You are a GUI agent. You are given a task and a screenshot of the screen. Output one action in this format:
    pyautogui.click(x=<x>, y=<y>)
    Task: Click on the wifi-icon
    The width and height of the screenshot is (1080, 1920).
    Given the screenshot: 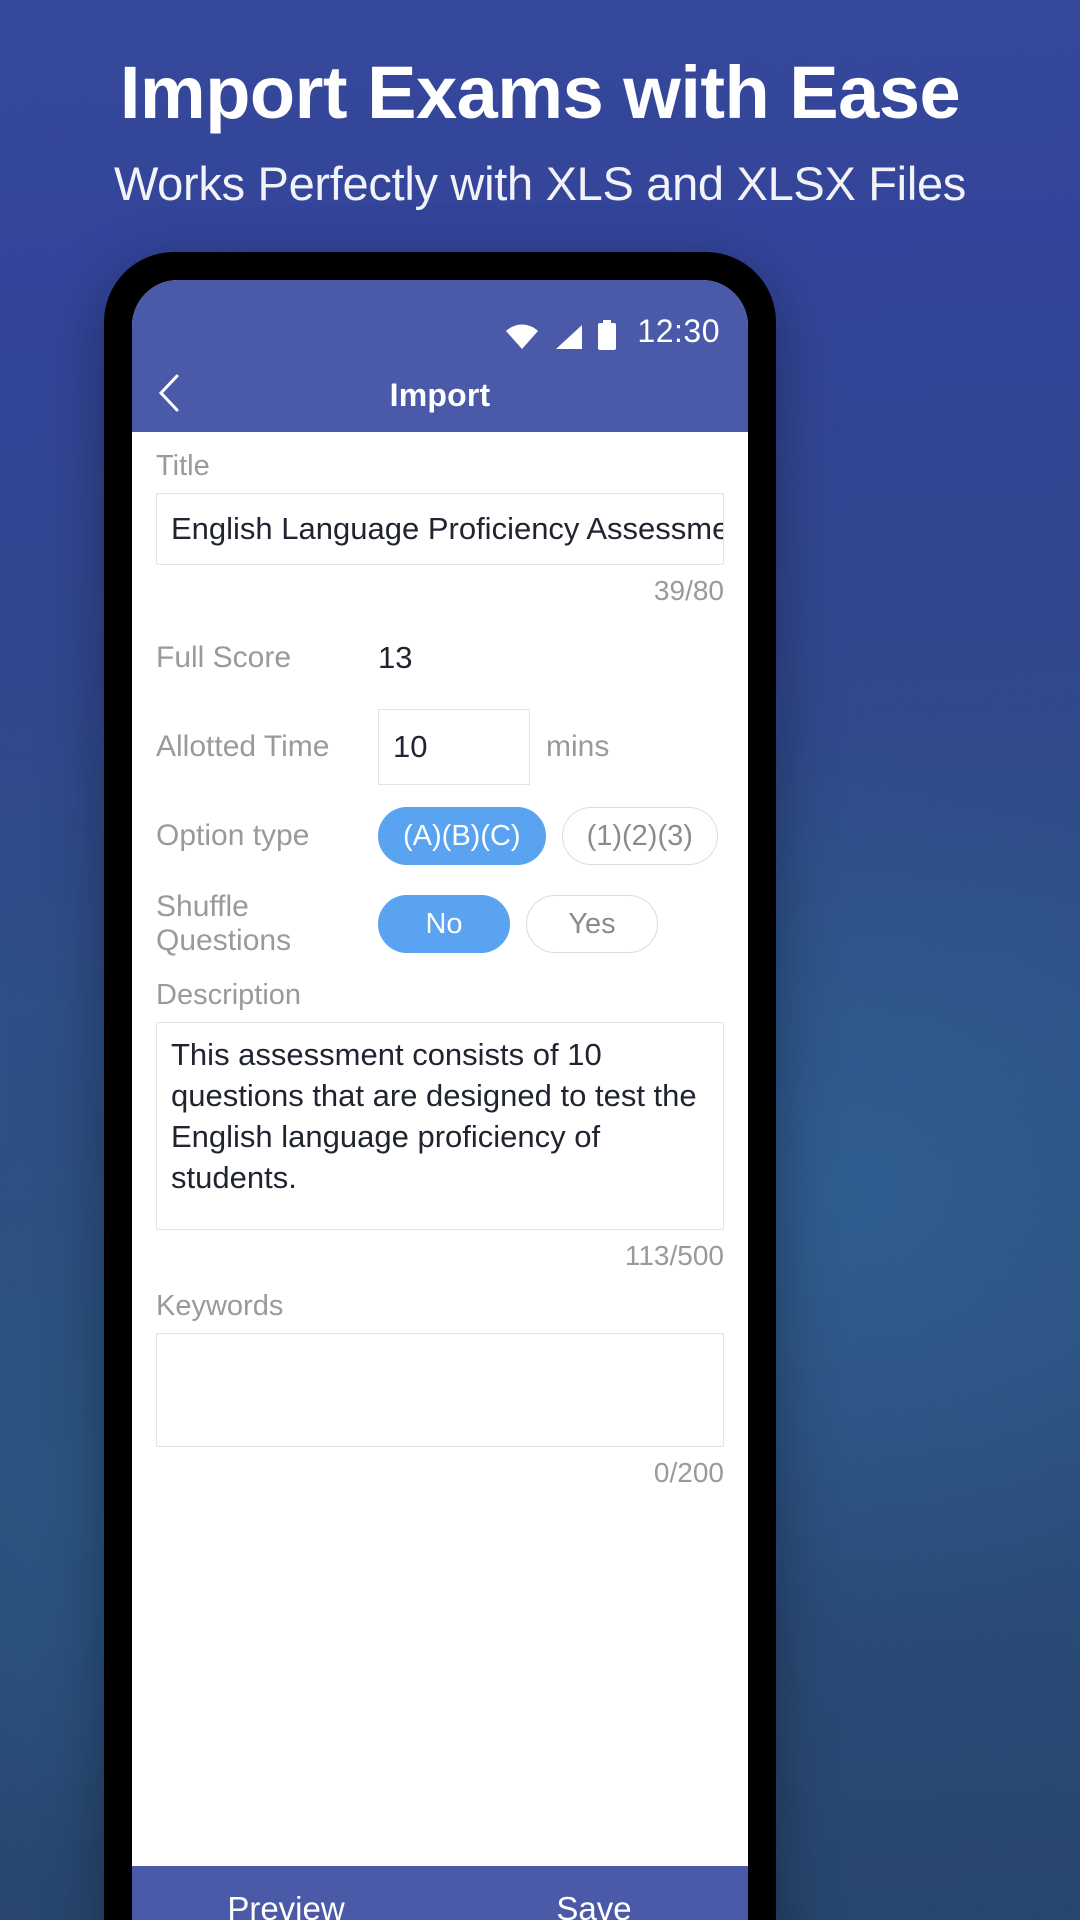 What is the action you would take?
    pyautogui.click(x=522, y=337)
    